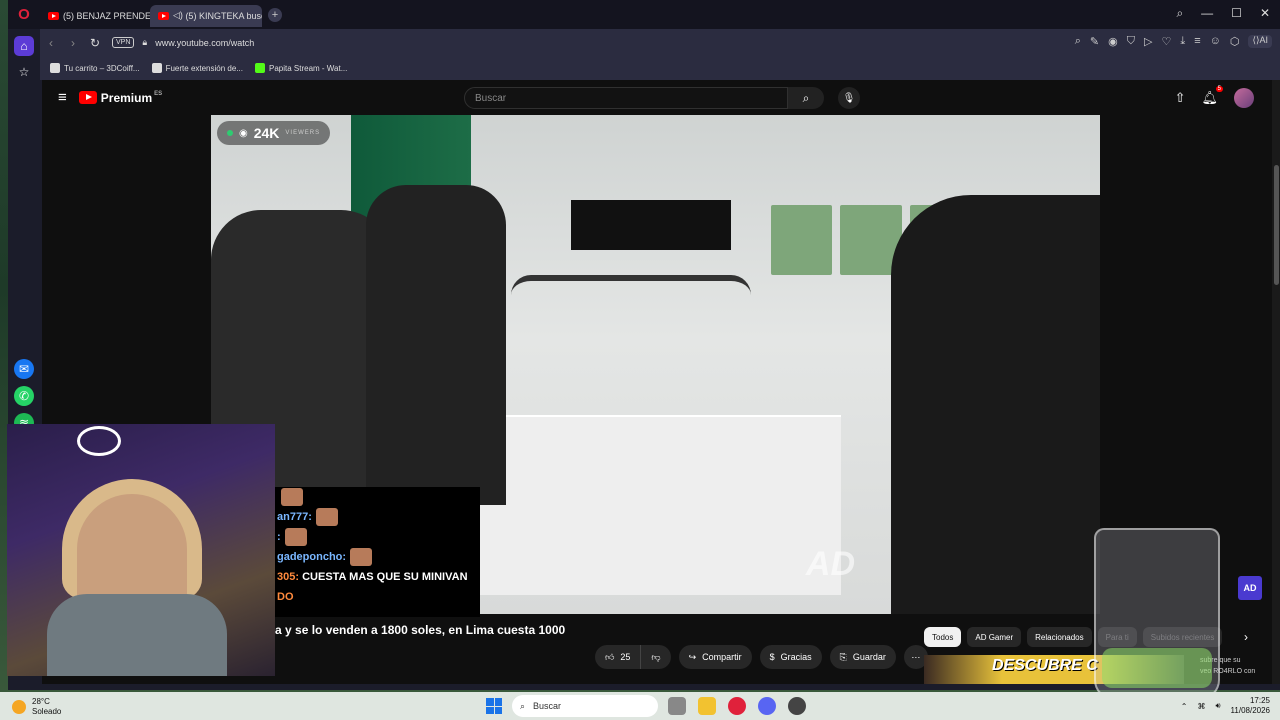  I want to click on save-label: Guardar, so click(869, 657).